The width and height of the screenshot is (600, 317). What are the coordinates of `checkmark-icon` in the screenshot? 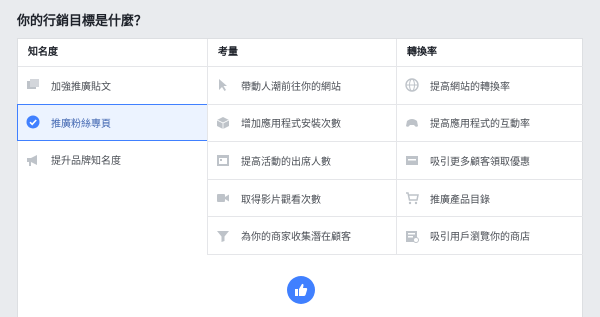 It's located at (33, 122).